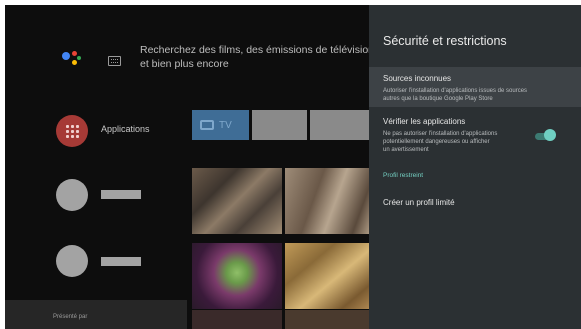 Image resolution: width=581 pixels, height=329 pixels. What do you see at coordinates (406, 150) in the screenshot?
I see `setting-description-line: un avertissement` at bounding box center [406, 150].